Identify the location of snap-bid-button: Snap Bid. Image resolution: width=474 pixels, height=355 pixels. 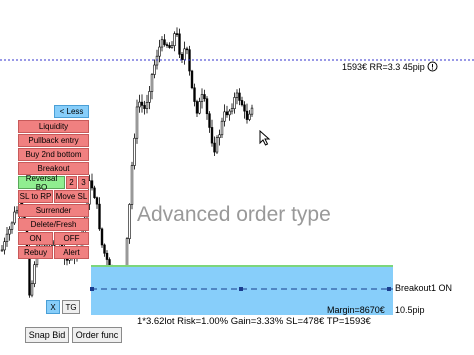
(47, 335).